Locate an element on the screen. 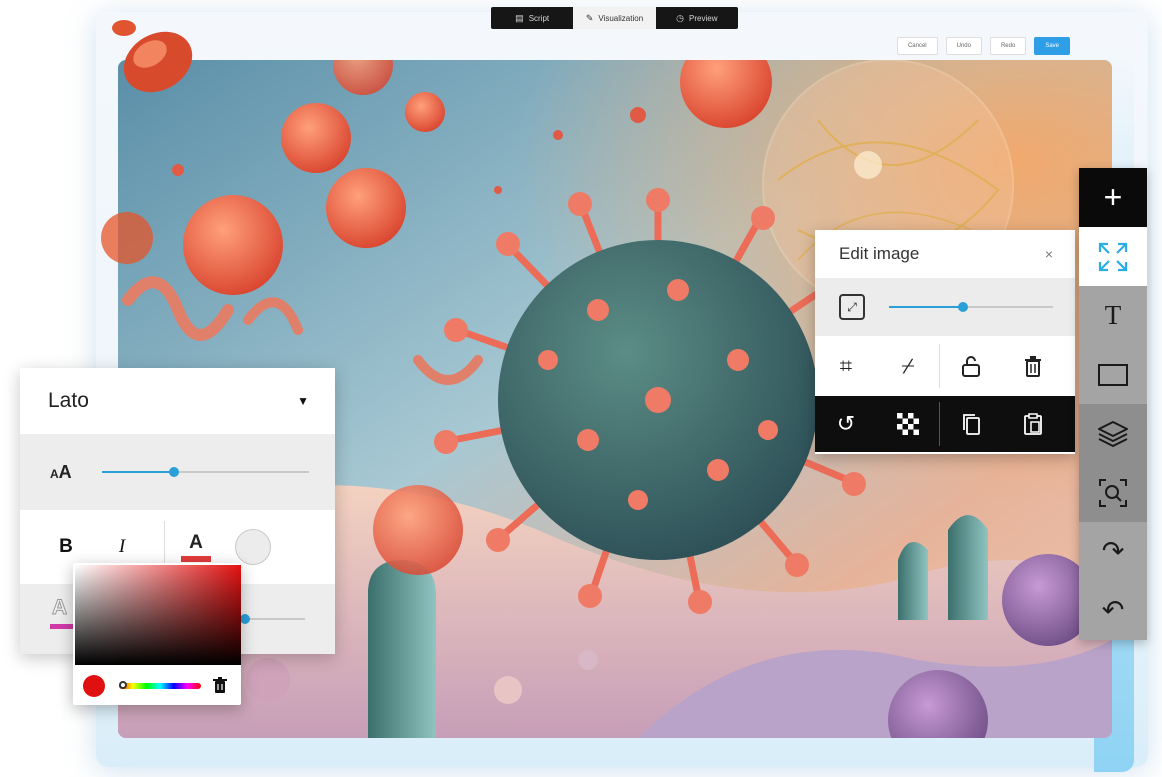 The height and width of the screenshot is (777, 1162). caret-down-icon: ▼ is located at coordinates (303, 401).